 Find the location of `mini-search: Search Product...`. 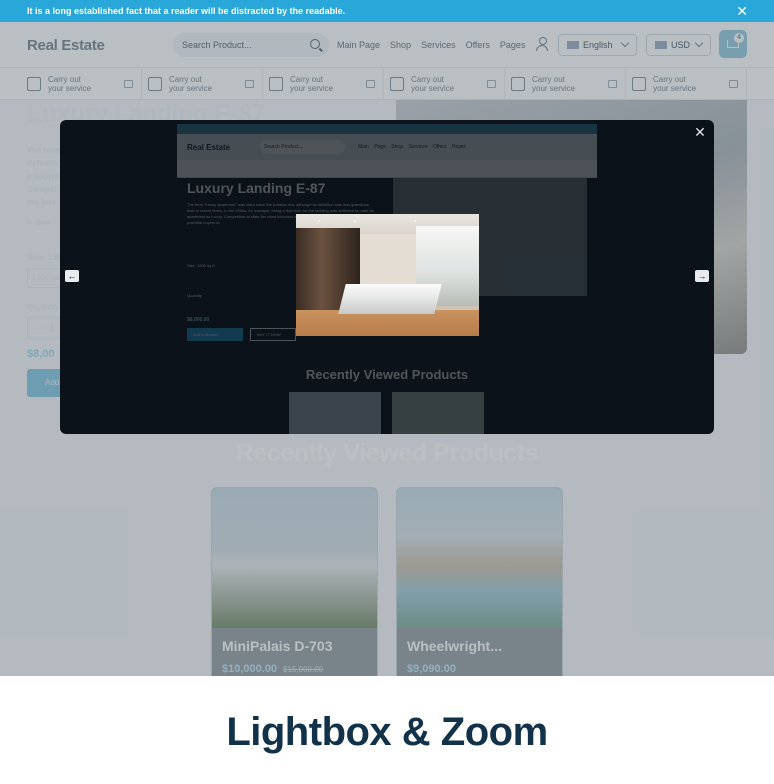

mini-search: Search Product... is located at coordinates (302, 147).